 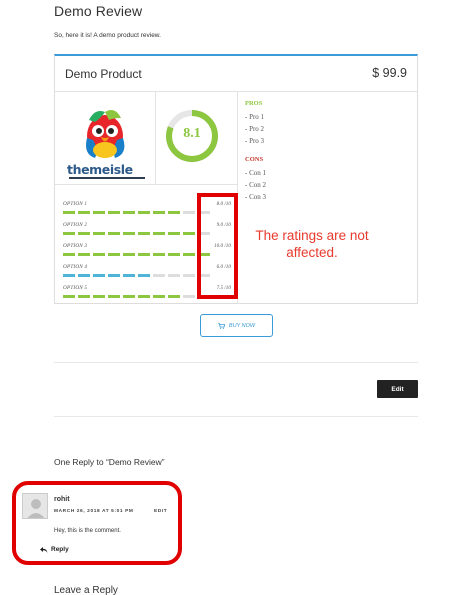 I want to click on divider-h, so click(x=146, y=184).